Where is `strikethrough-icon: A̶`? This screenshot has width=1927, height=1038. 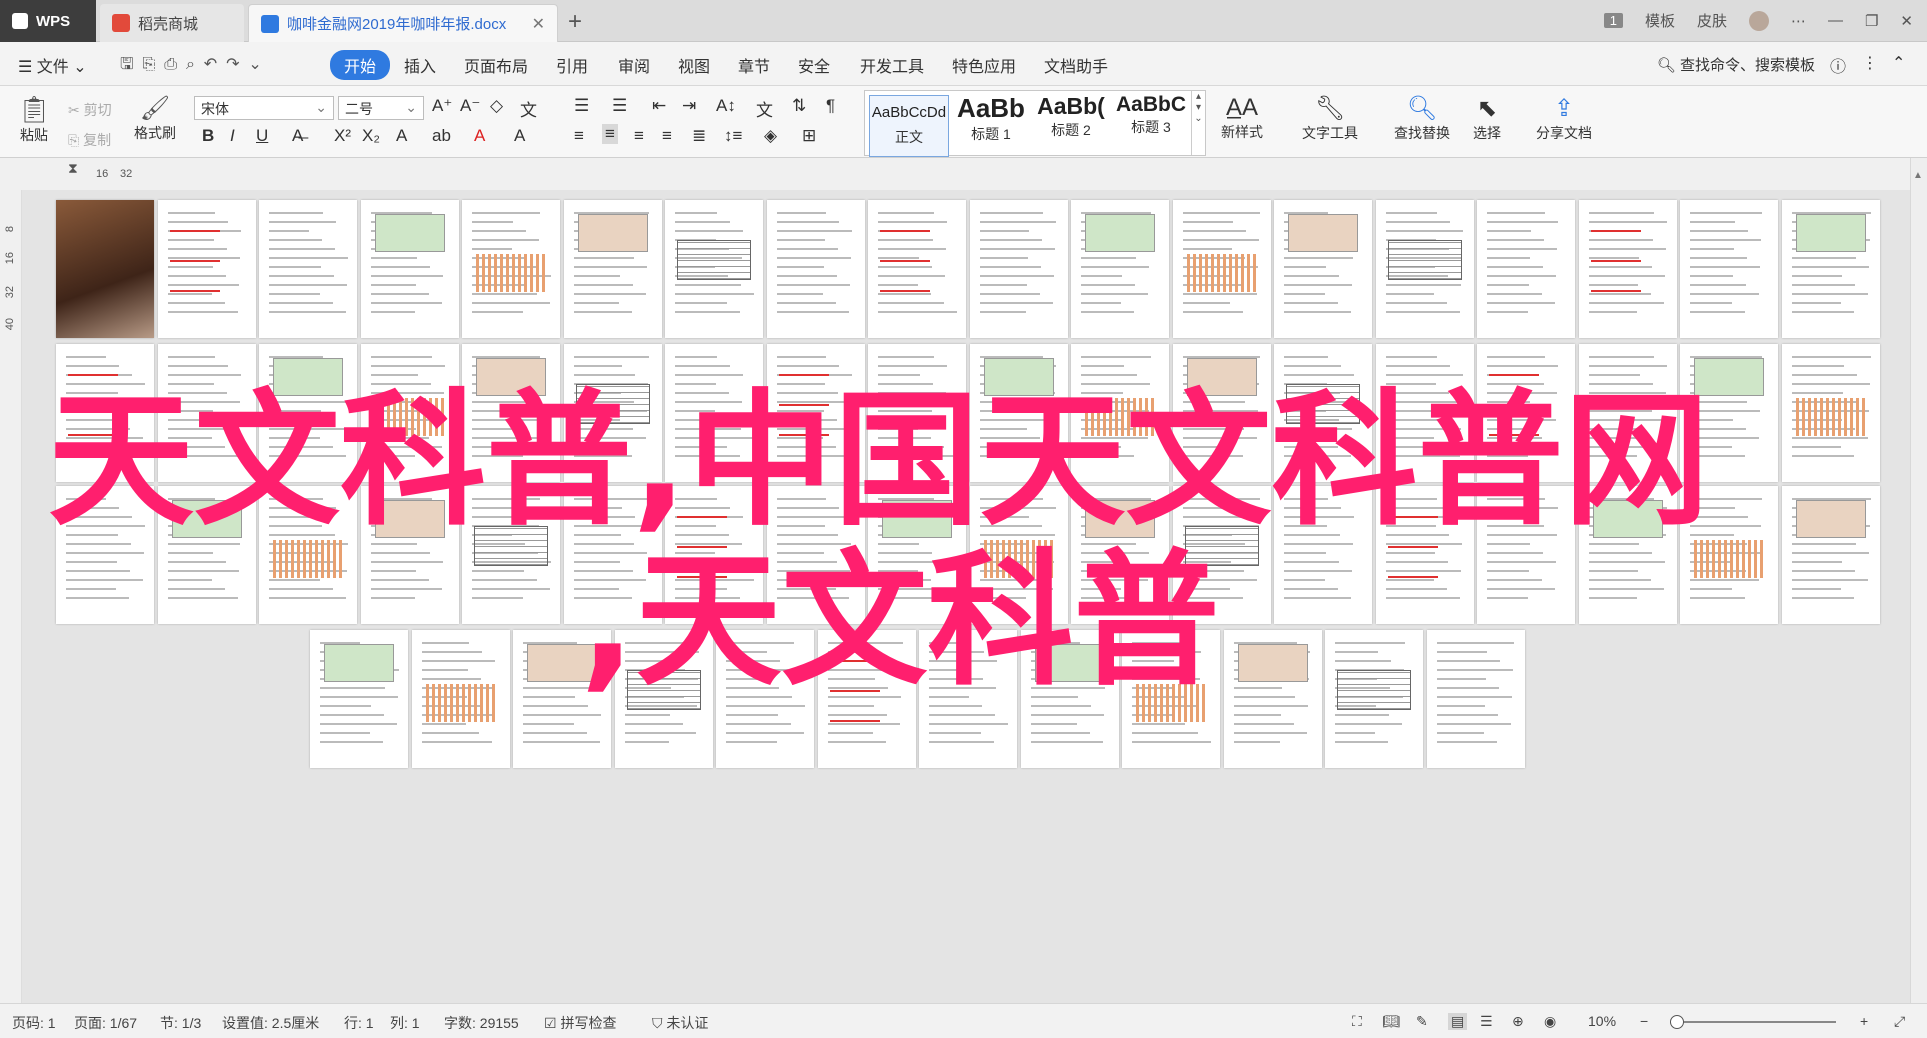 strikethrough-icon: A̶ is located at coordinates (297, 136).